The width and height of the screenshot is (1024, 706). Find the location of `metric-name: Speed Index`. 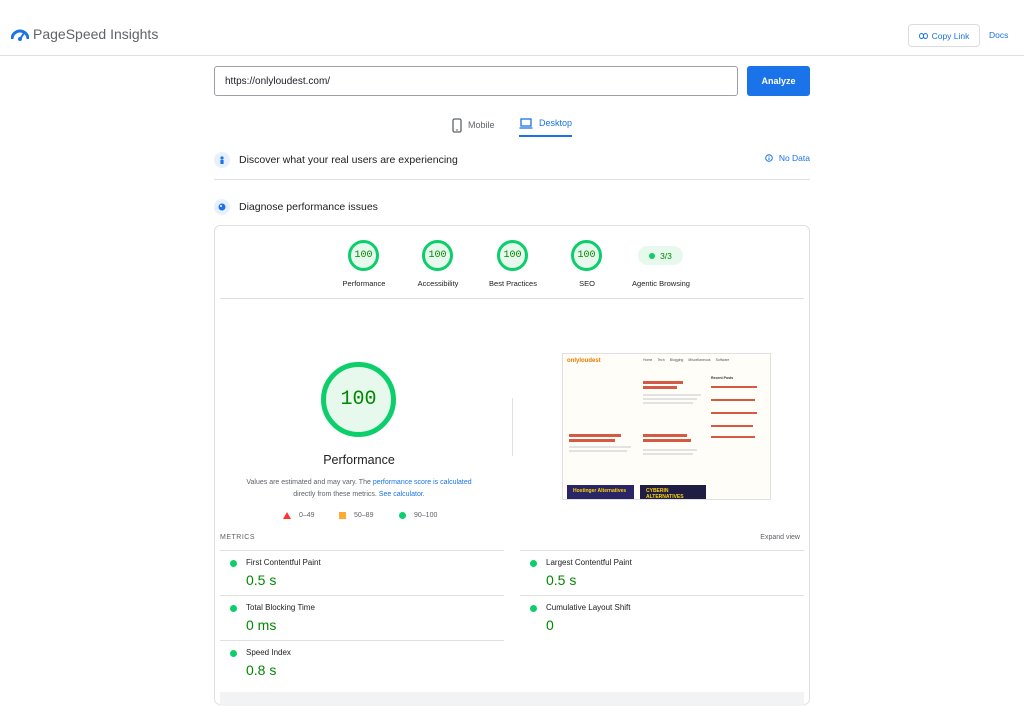

metric-name: Speed Index is located at coordinates (268, 652).